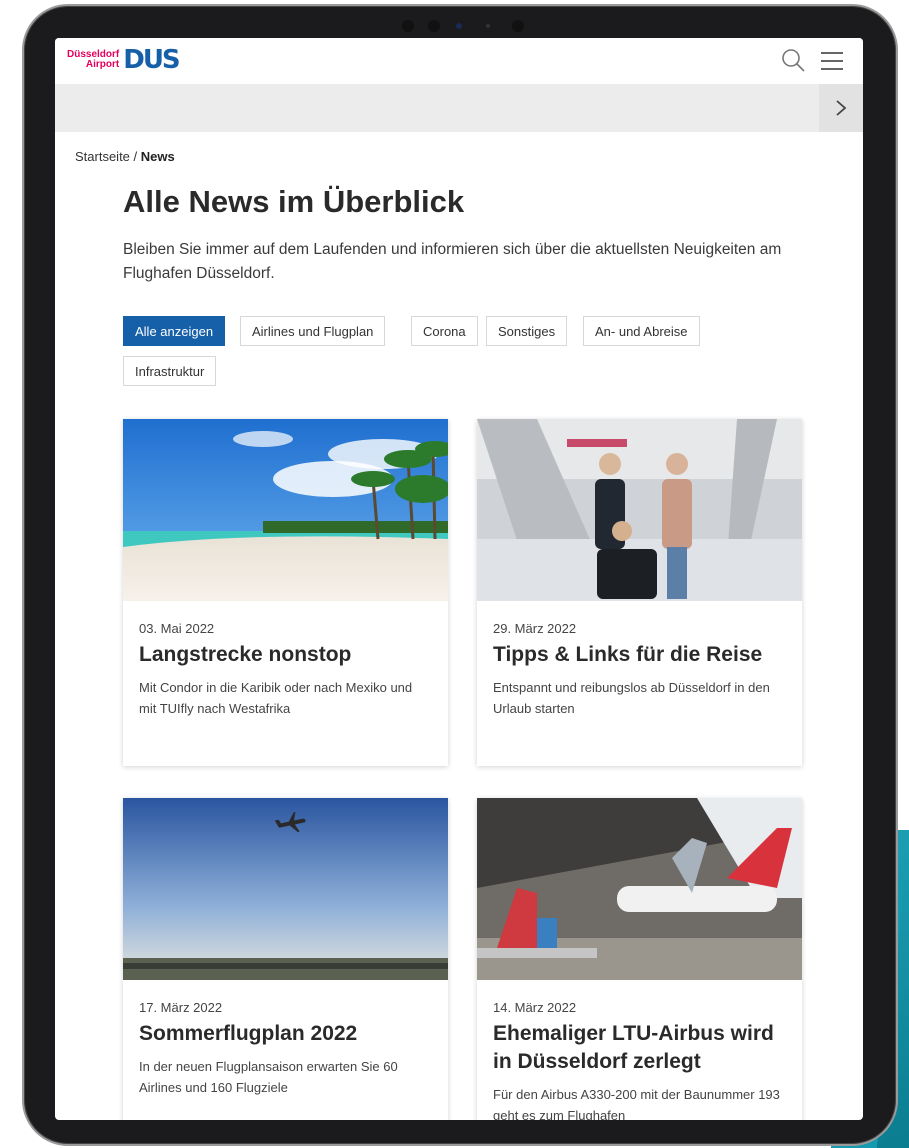 This screenshot has width=909, height=1148. What do you see at coordinates (459, 61) in the screenshot?
I see `site-header: Düsseldorf Airport DUS` at bounding box center [459, 61].